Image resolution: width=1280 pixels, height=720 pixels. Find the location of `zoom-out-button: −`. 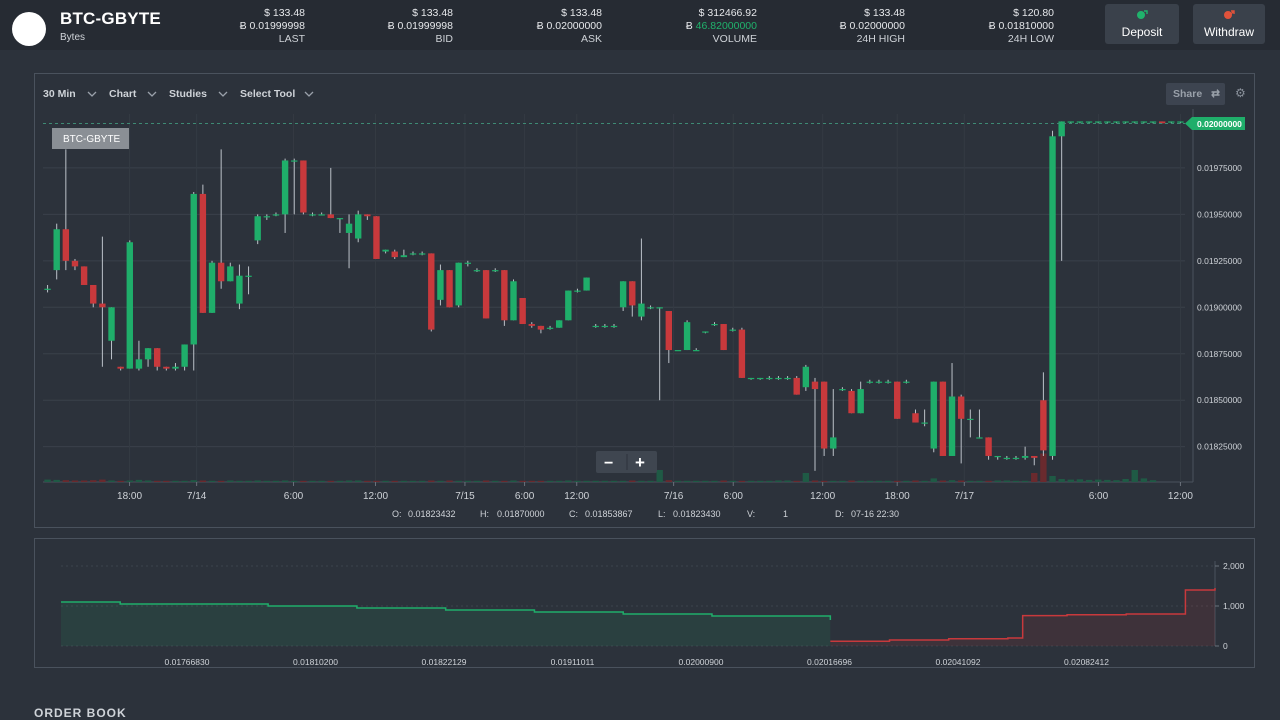

zoom-out-button: − is located at coordinates (608, 463).